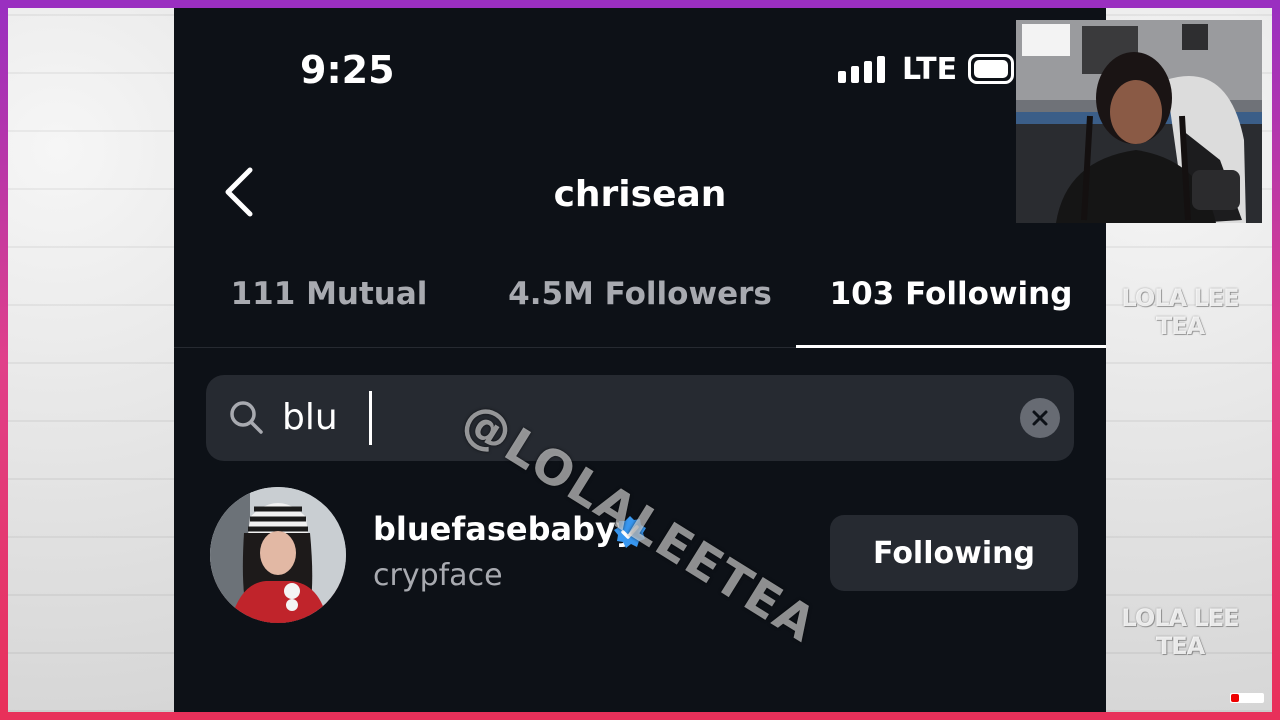  I want to click on side-watermark-1: LOLA LEE TEA, so click(1180, 312).